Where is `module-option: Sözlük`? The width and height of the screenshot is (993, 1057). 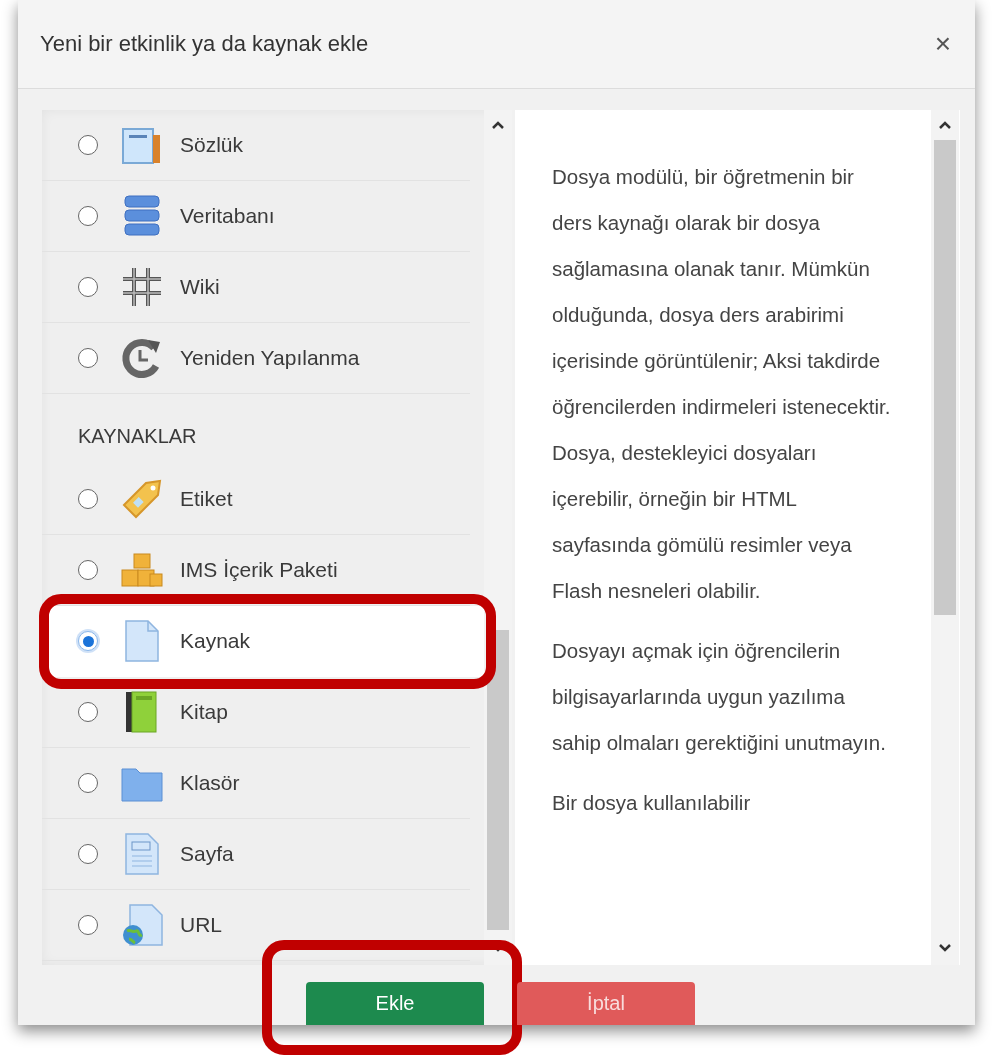
module-option: Sözlük is located at coordinates (256, 145).